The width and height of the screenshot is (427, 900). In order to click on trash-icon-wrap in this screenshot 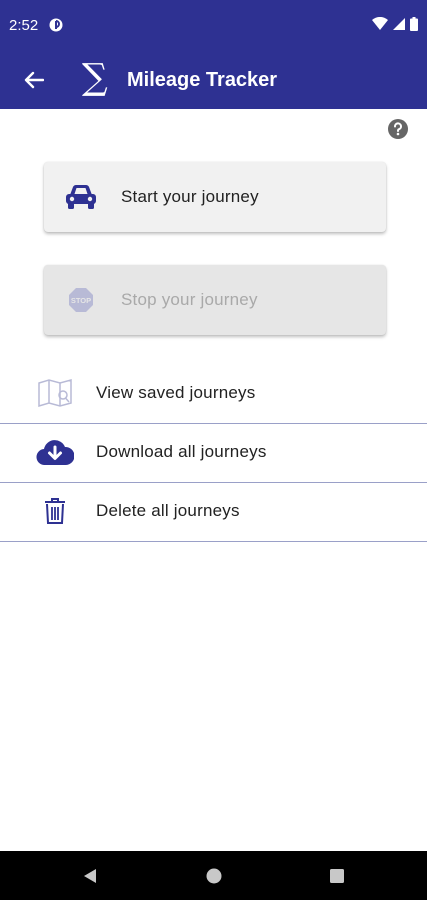, I will do `click(55, 511)`.